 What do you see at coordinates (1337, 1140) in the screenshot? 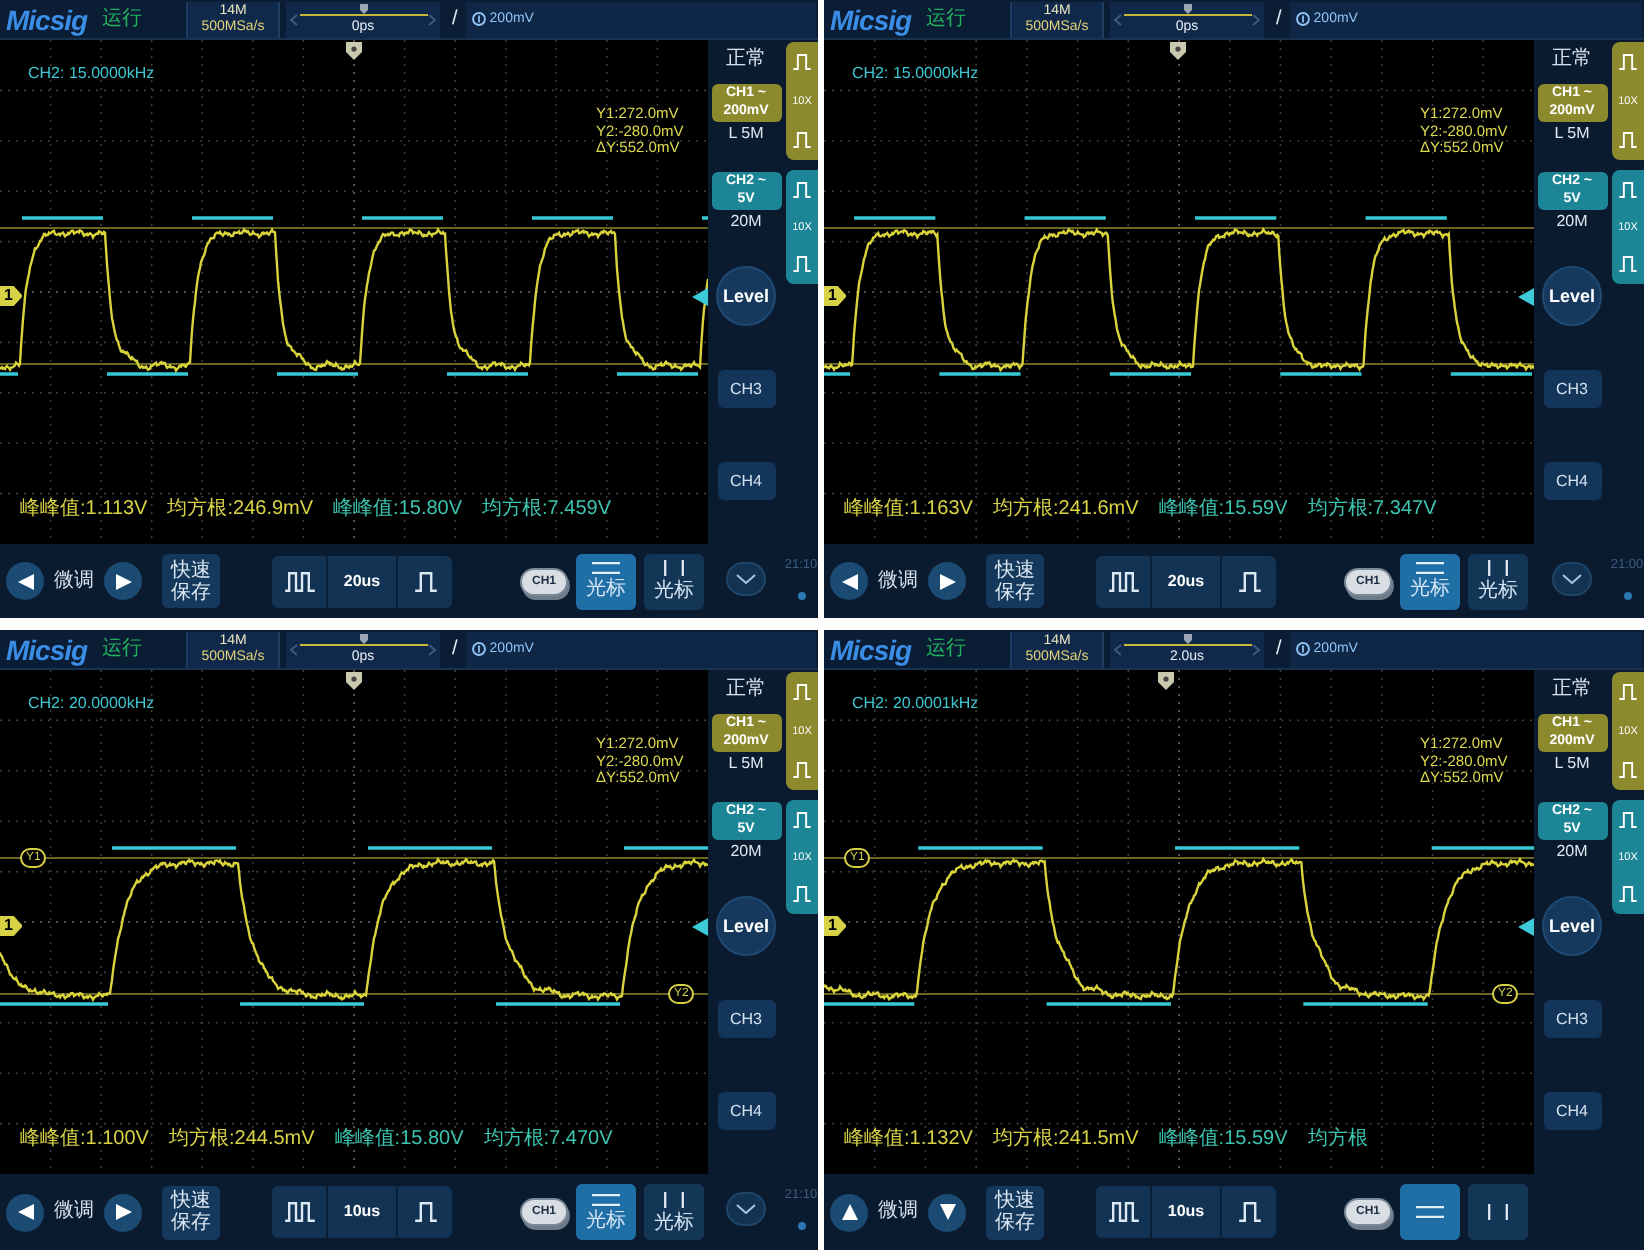
I see `measurement-readout: 均方根` at bounding box center [1337, 1140].